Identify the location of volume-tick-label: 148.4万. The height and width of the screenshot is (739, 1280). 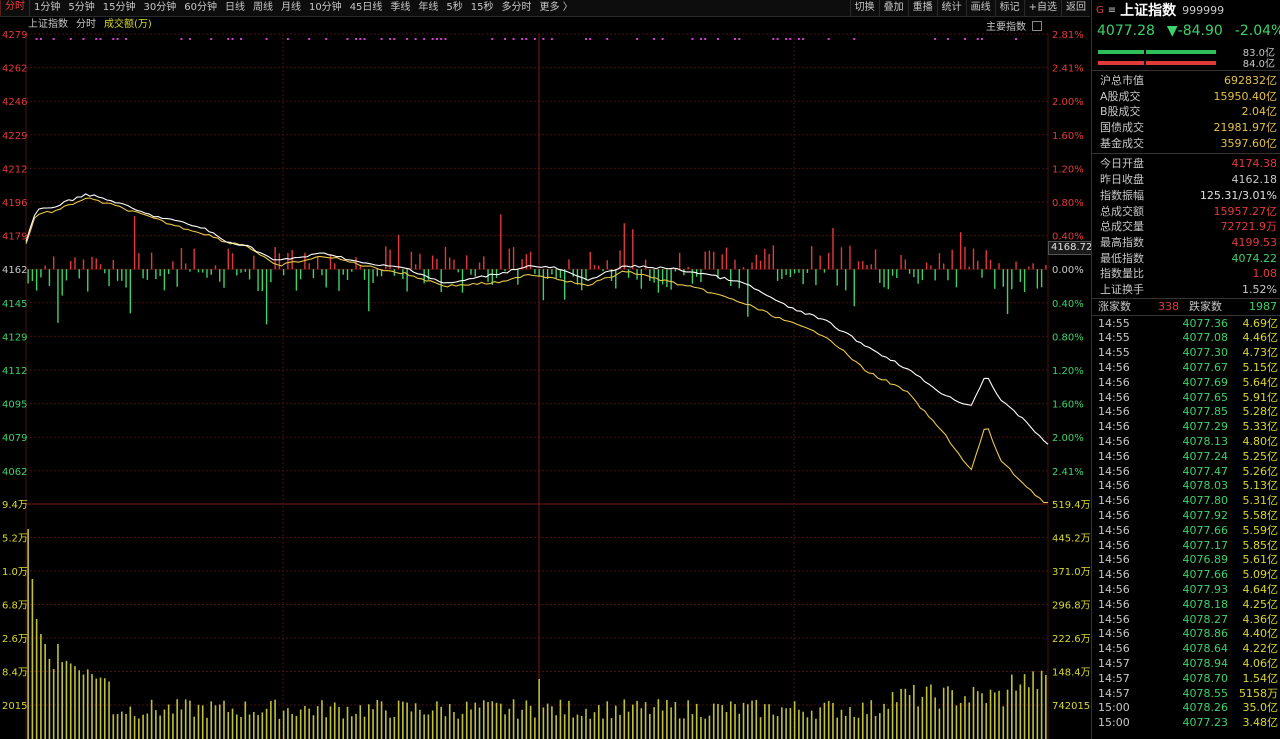
(1071, 673).